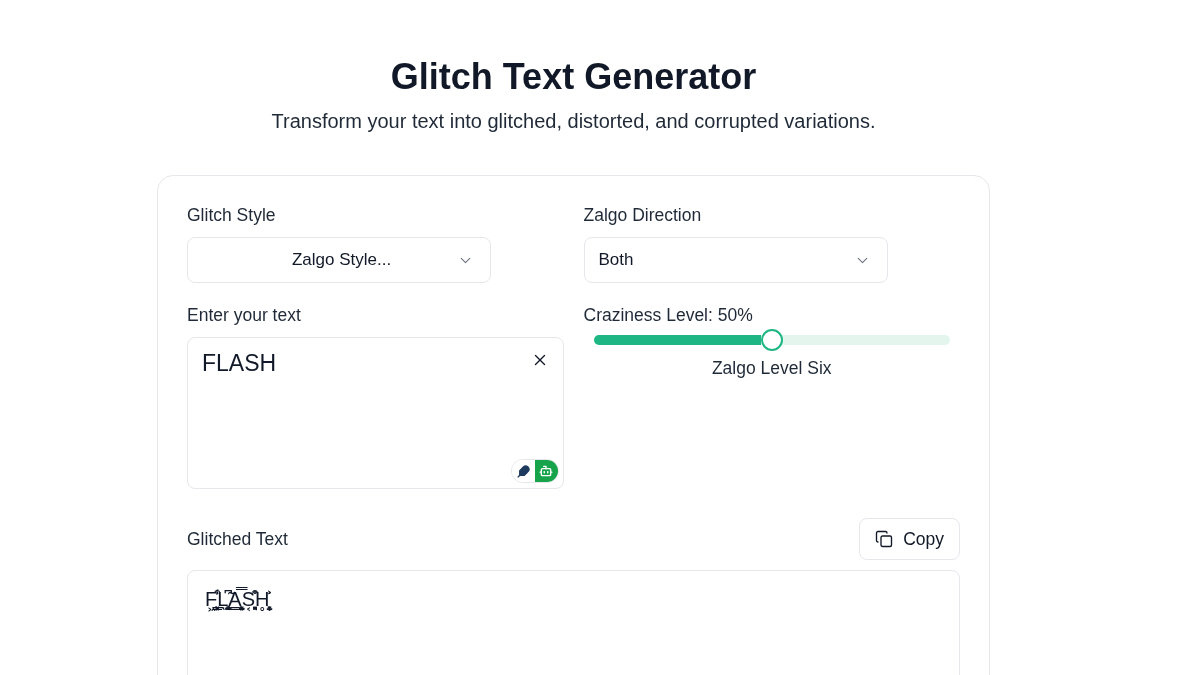  What do you see at coordinates (643, 215) in the screenshot?
I see `field-label: Zalgo Direction` at bounding box center [643, 215].